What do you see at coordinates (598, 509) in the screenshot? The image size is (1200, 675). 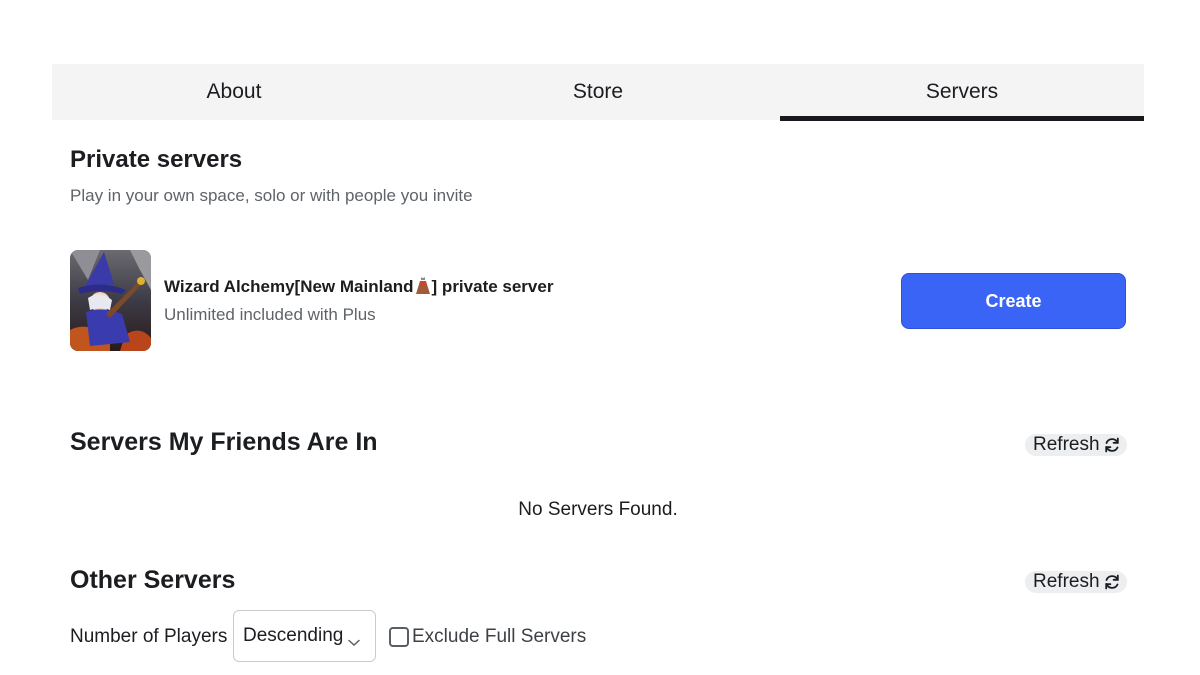 I see `no-servers-message: No Servers Found.` at bounding box center [598, 509].